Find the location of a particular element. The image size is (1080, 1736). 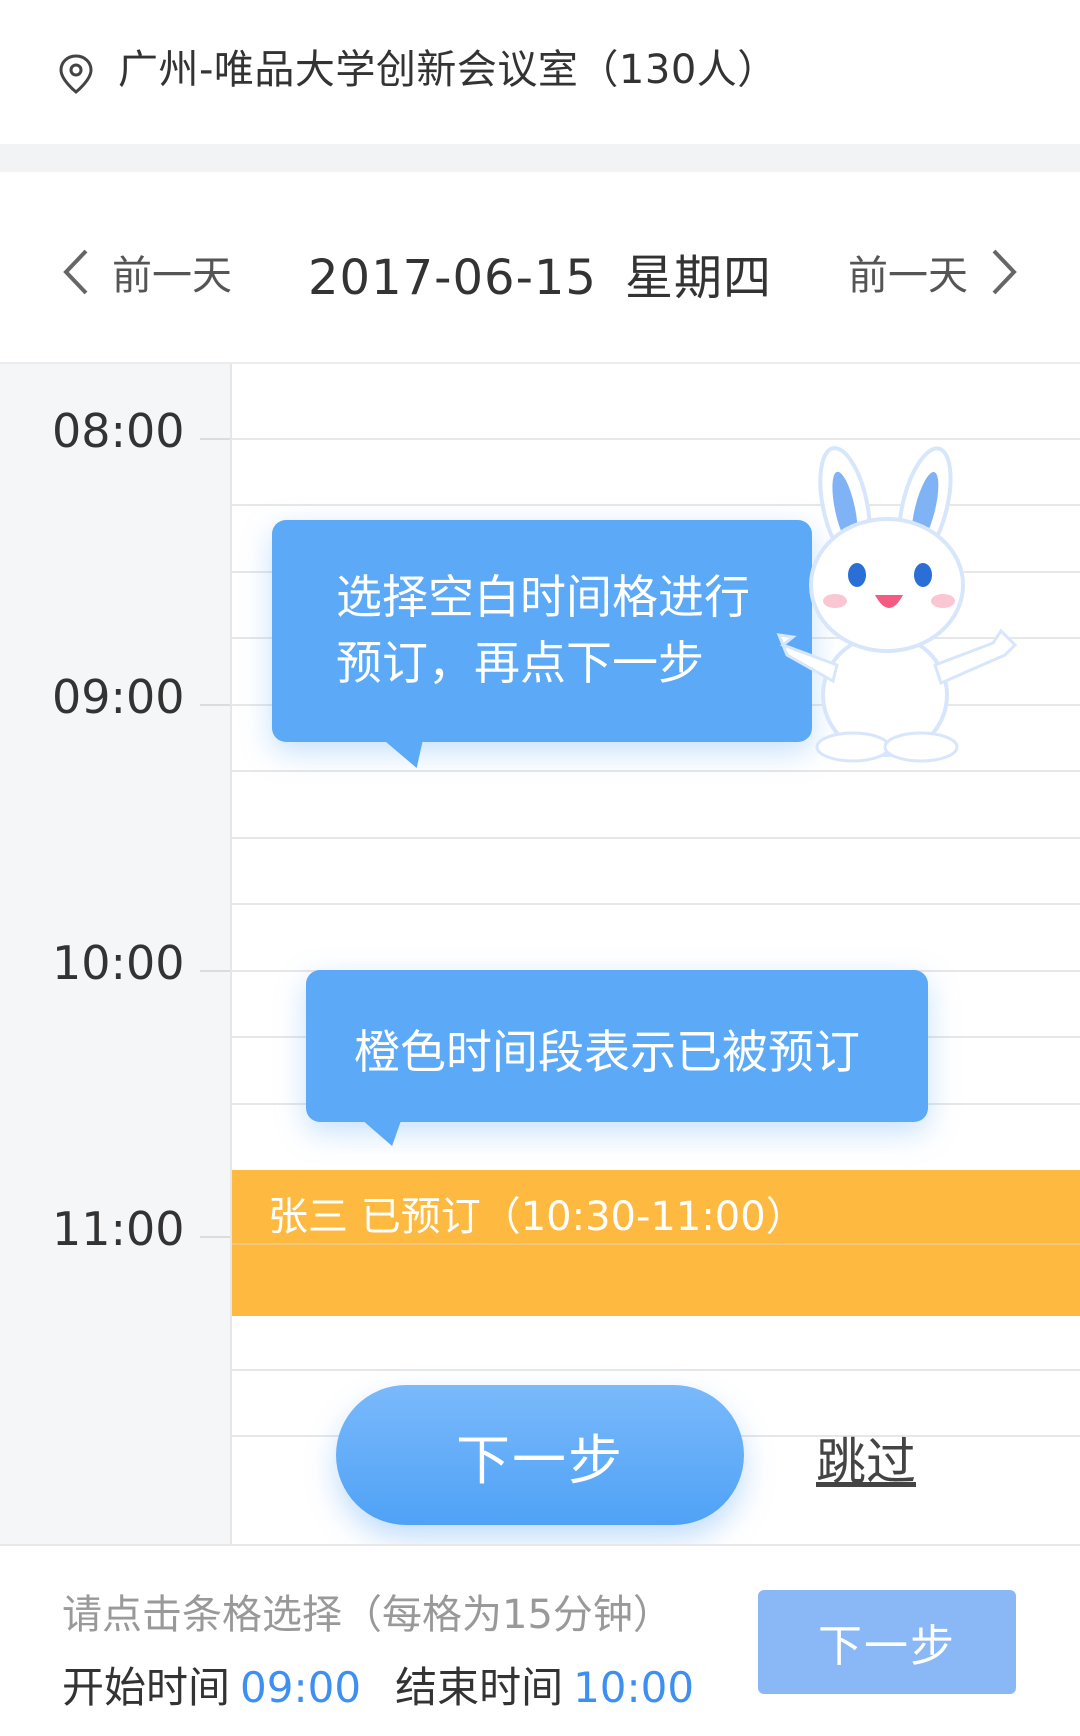

chevron-right-icon is located at coordinates (1004, 272).